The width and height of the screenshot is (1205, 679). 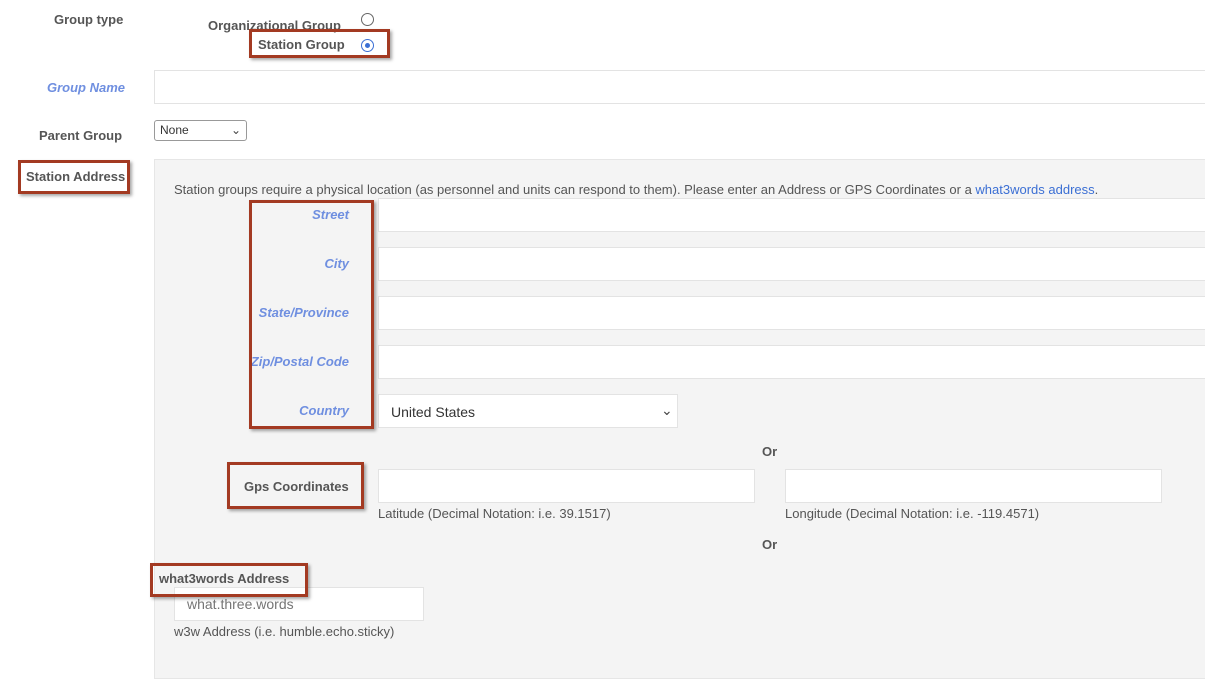 I want to click on street-input, so click(x=791, y=215).